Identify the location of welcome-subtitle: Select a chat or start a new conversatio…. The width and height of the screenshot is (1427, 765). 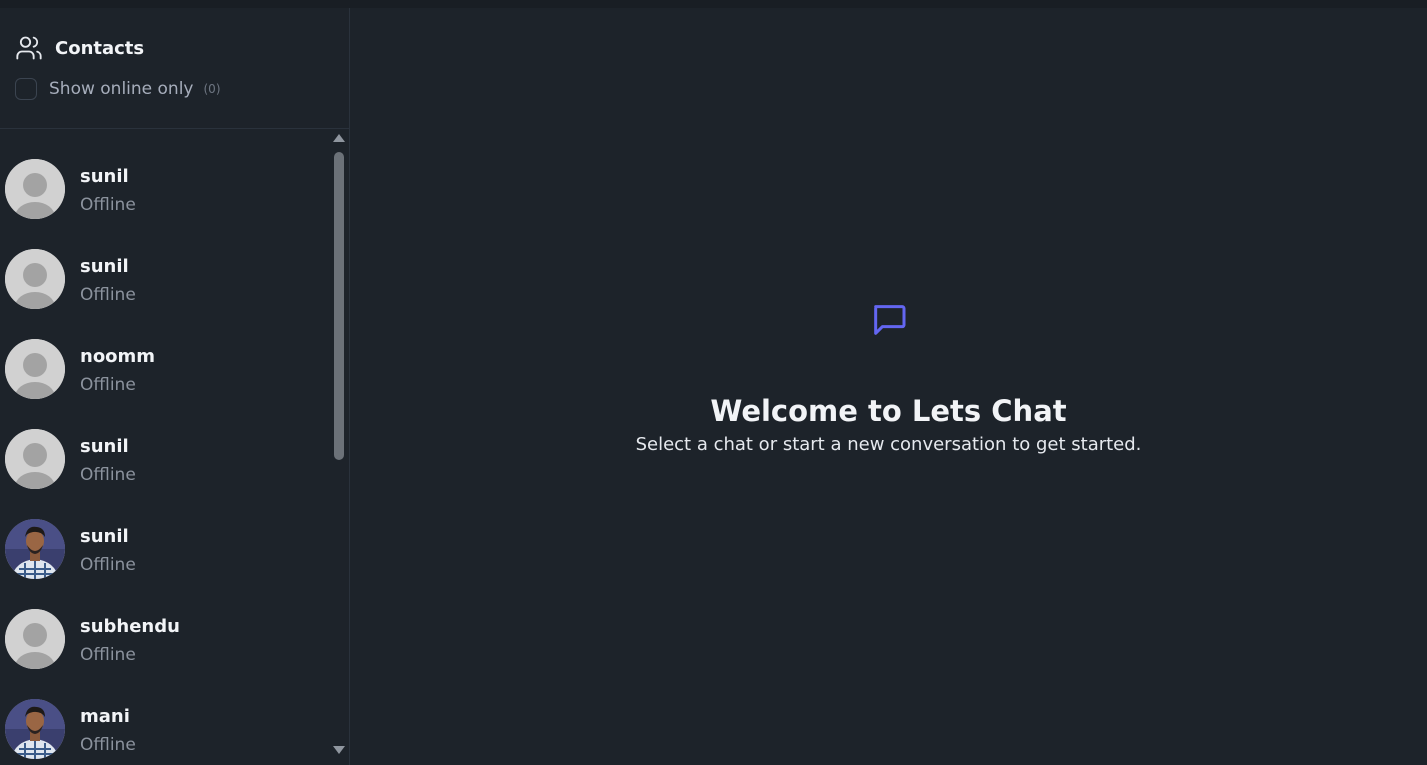
(888, 444).